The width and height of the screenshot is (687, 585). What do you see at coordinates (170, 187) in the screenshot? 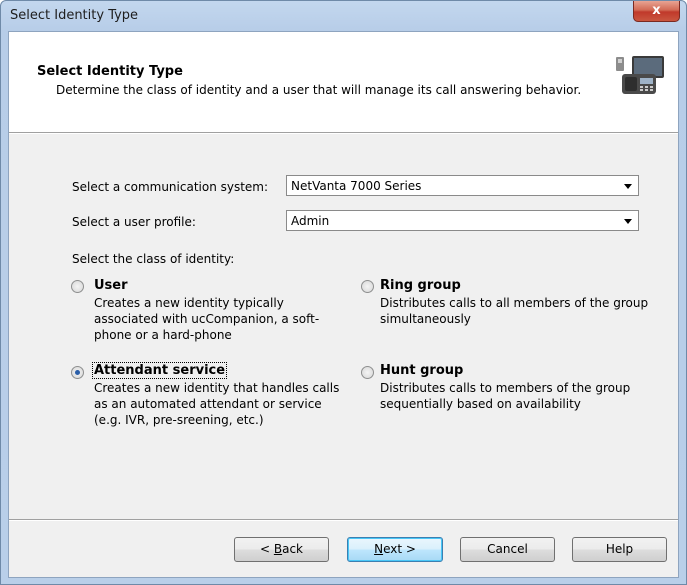
I see `system-label: Select a communication system:` at bounding box center [170, 187].